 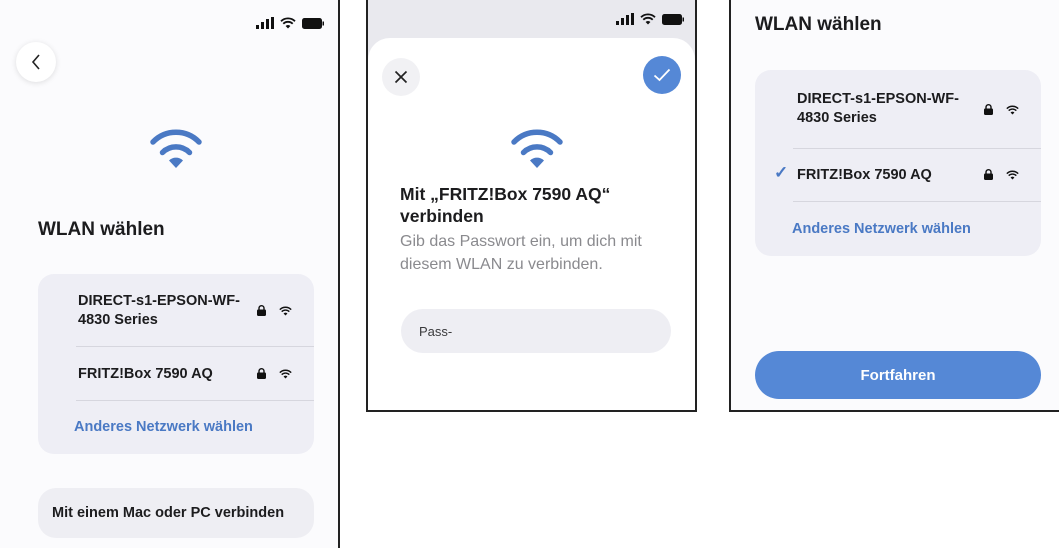 I want to click on close-icon, so click(x=401, y=77).